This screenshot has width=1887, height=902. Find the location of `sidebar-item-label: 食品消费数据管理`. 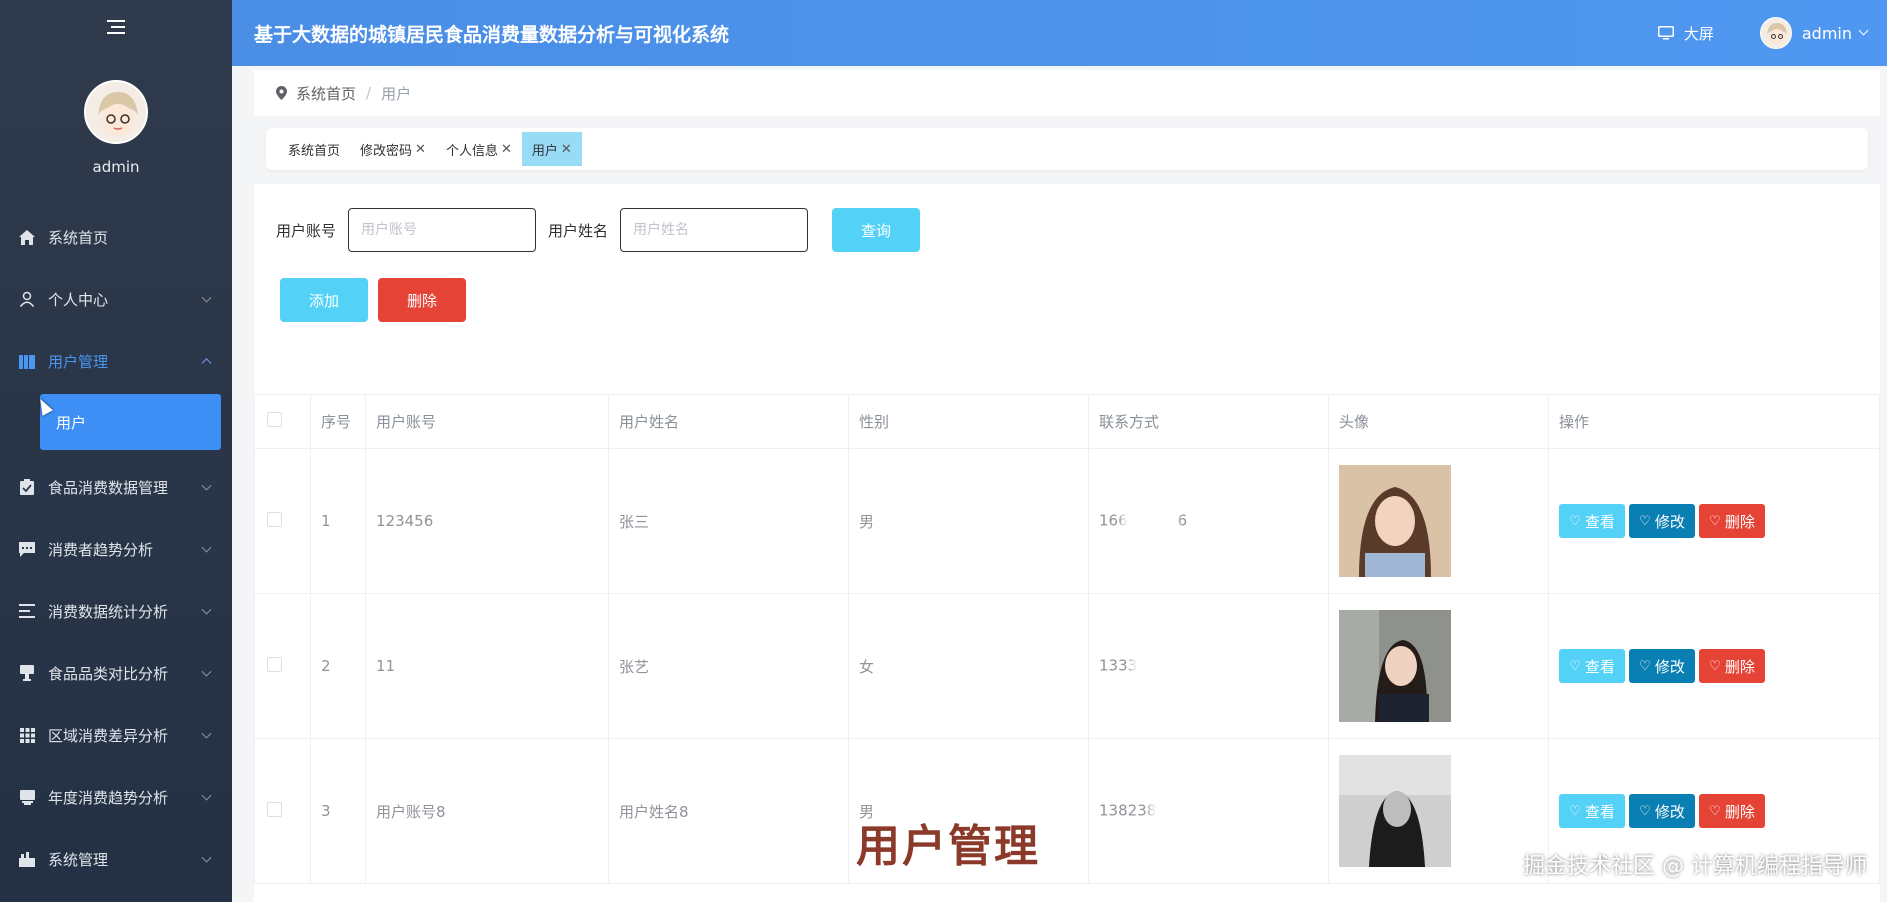

sidebar-item-label: 食品消费数据管理 is located at coordinates (108, 487).